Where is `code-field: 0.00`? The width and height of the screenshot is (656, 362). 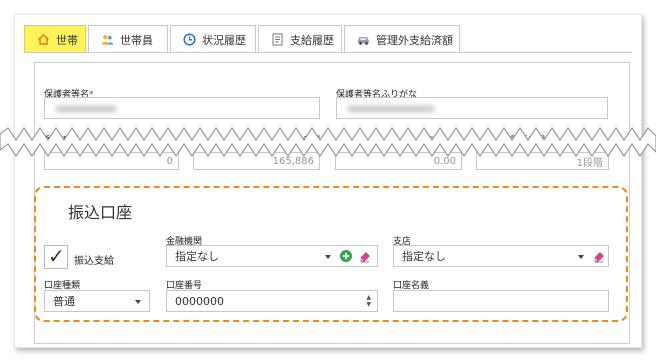 code-field: 0.00 is located at coordinates (398, 161).